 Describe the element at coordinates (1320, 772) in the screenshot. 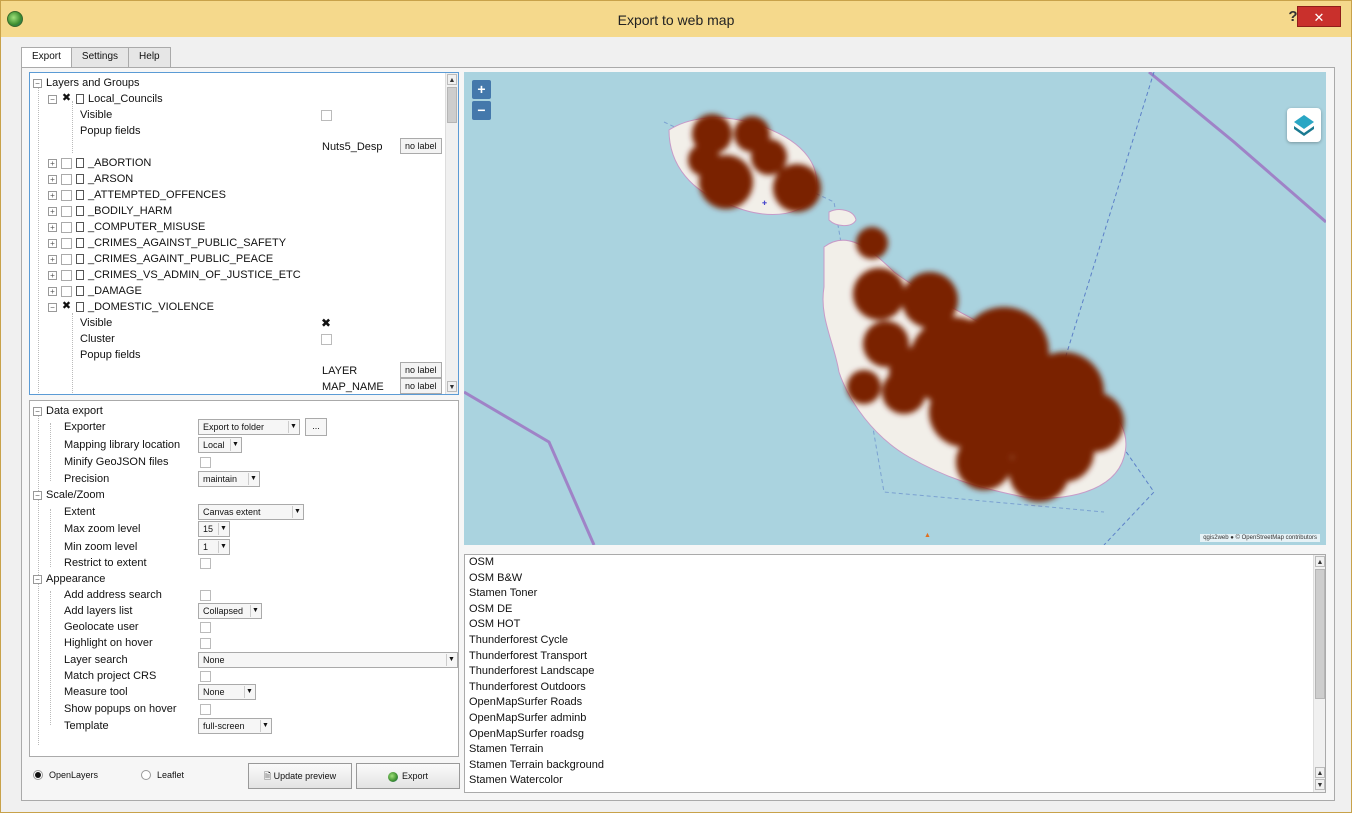

I see `scroll-down-icon: ▲` at that location.